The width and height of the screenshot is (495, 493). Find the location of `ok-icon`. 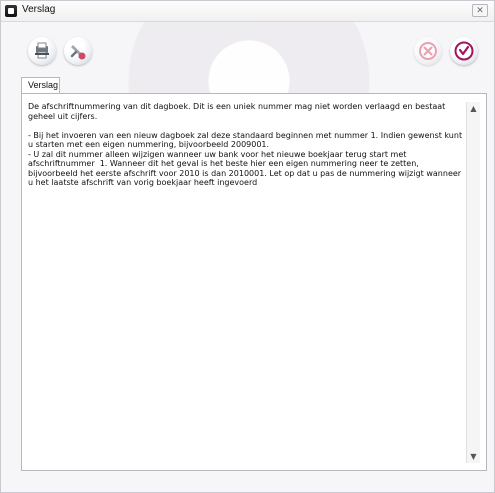

ok-icon is located at coordinates (464, 51).